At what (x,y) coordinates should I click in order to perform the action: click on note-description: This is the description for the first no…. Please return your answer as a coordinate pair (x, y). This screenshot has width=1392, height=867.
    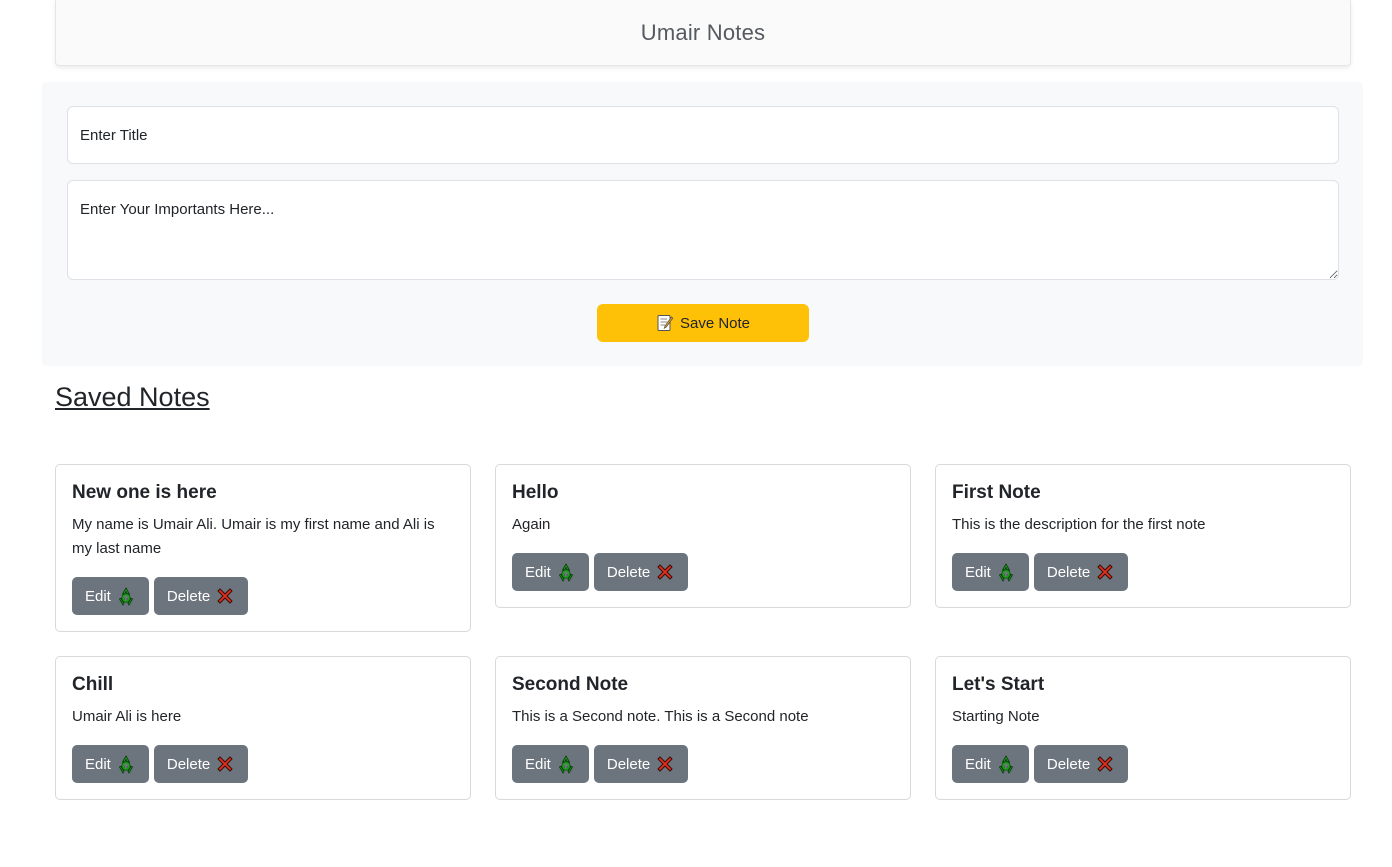
    Looking at the image, I should click on (1079, 524).